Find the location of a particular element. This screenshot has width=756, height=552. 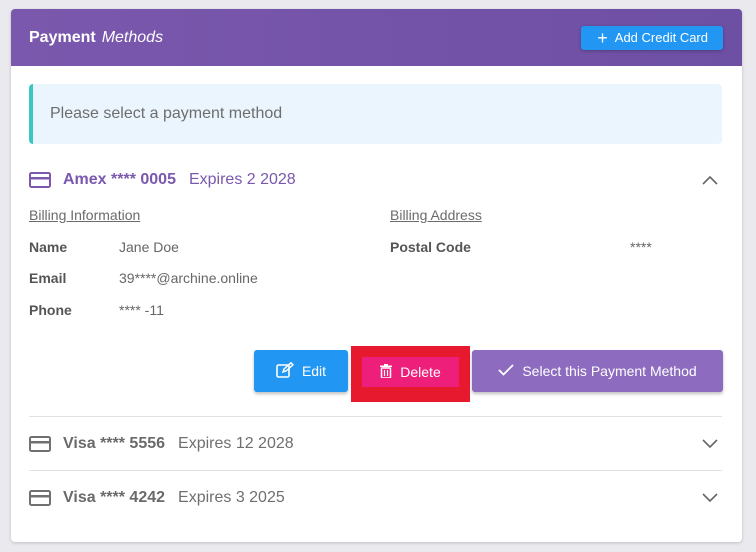

method-expires: Expires 3 2025 is located at coordinates (231, 497).